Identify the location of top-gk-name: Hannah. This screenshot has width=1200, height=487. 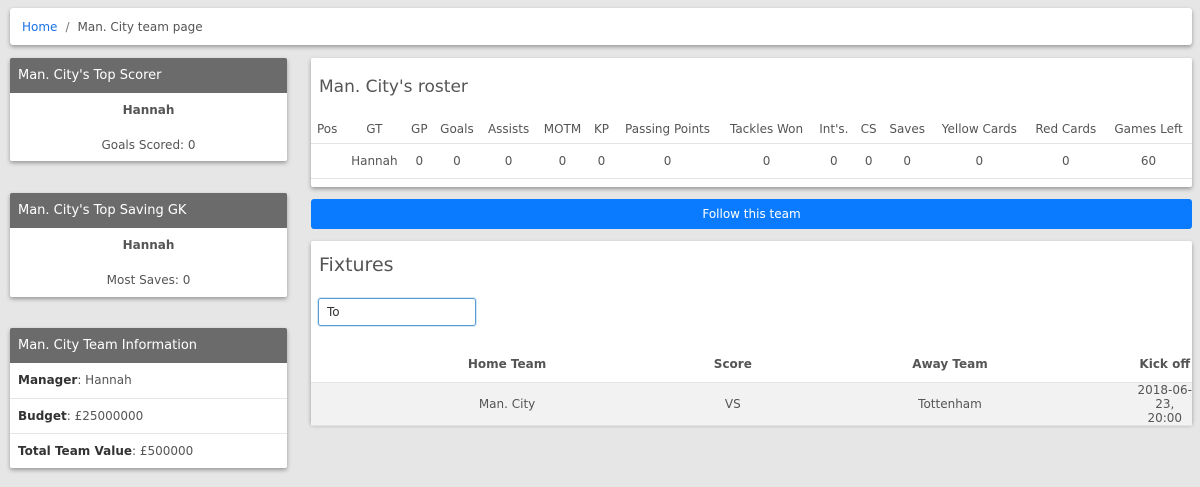
(148, 245).